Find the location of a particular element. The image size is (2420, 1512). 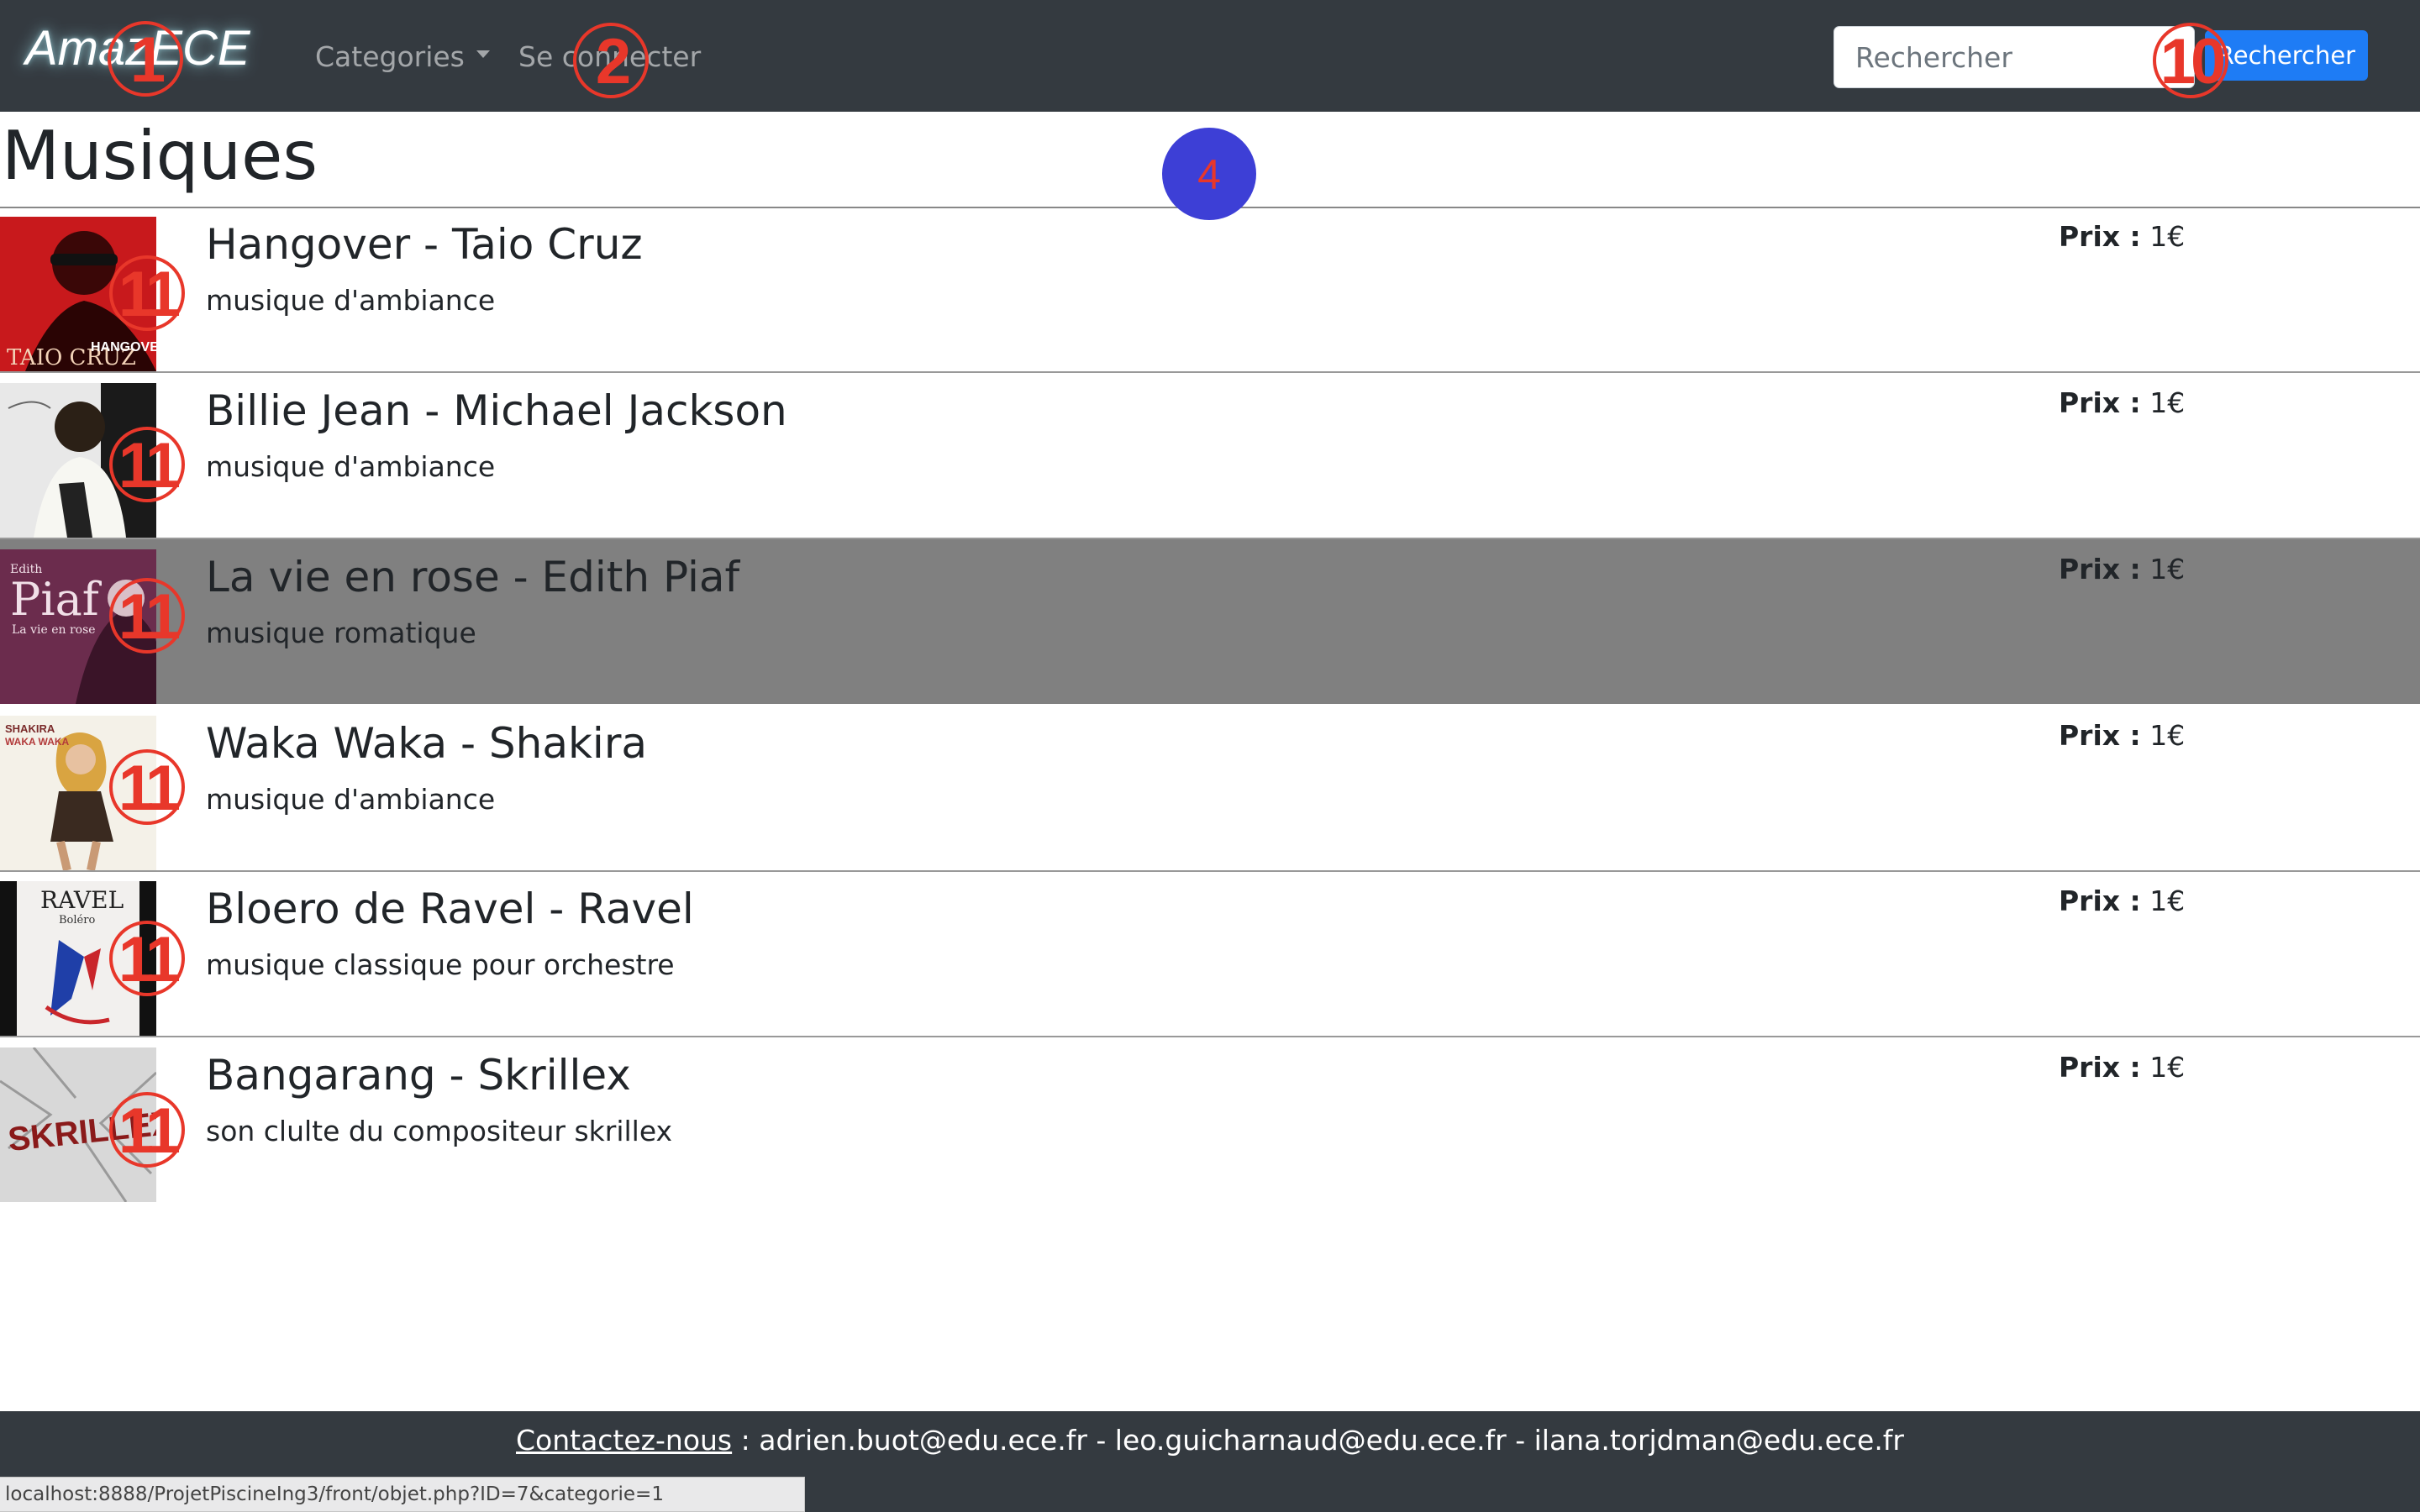

item-title: Bloero de Ravel - Ravel is located at coordinates (450, 909).